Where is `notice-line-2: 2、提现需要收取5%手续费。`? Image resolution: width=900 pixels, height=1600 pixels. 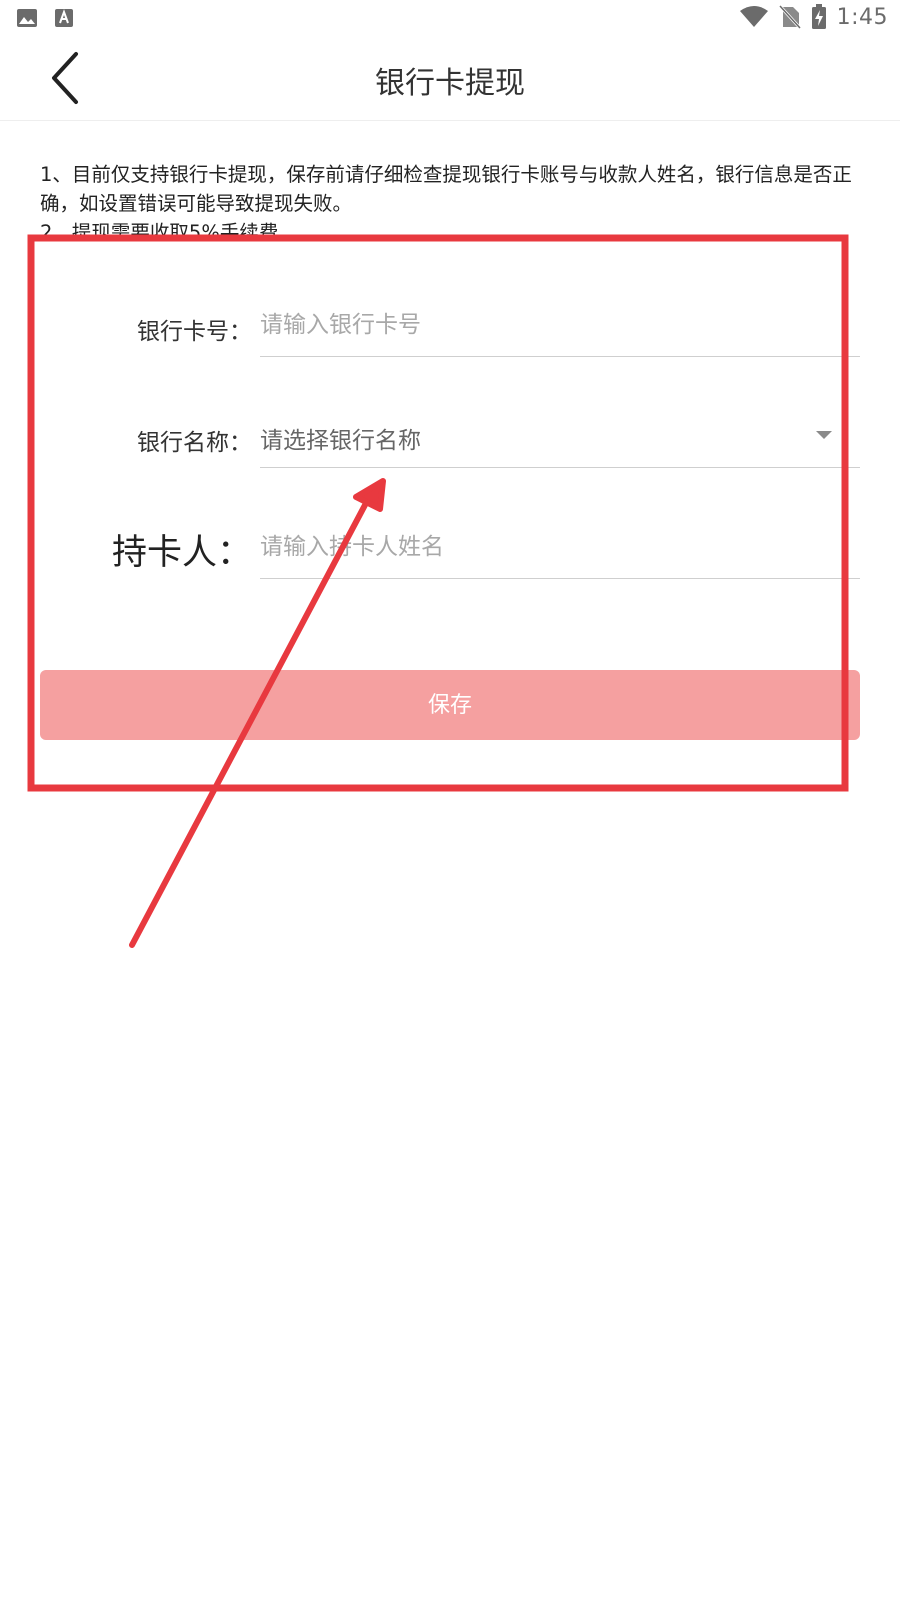 notice-line-2: 2、提现需要收取5%手续费。 is located at coordinates (169, 232).